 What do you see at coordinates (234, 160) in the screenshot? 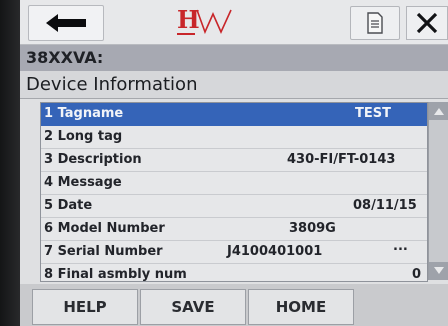
I see `list-item-description: 3 Description 430-FI/FT-0143` at bounding box center [234, 160].